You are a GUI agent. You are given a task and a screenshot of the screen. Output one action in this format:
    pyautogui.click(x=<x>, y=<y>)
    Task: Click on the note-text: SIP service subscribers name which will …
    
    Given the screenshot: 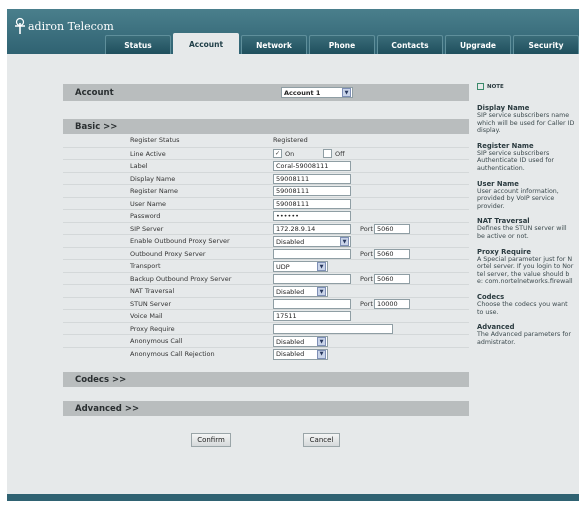 What is the action you would take?
    pyautogui.click(x=526, y=123)
    